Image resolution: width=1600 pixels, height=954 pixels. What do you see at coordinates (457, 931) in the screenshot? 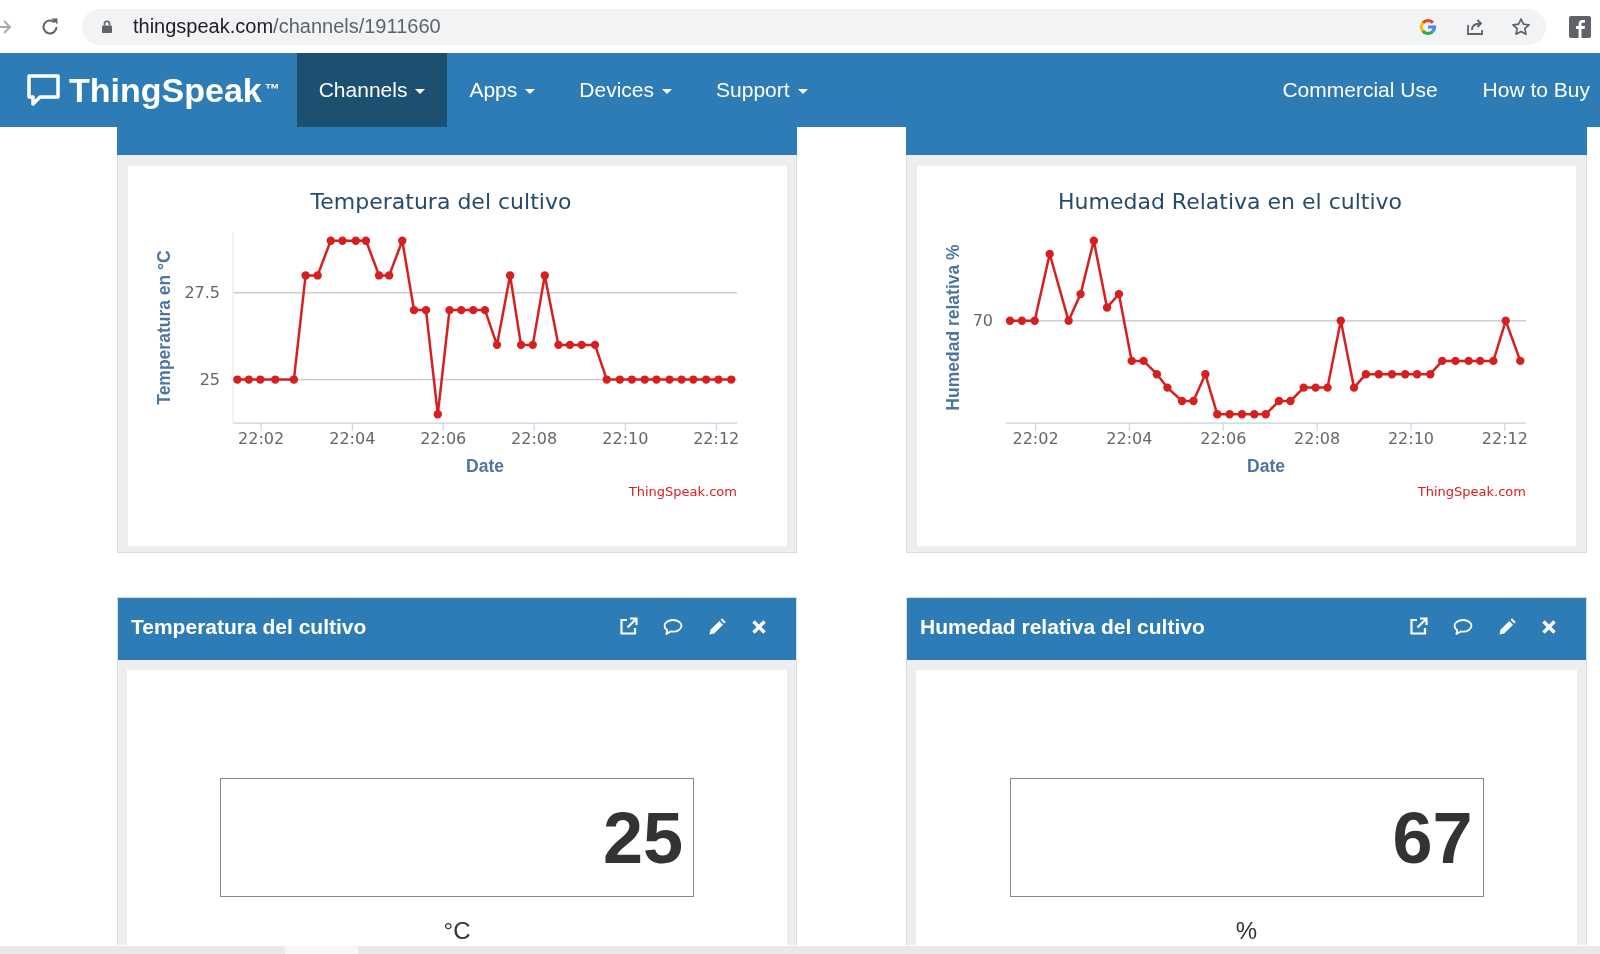
I see `unit-label: °C` at bounding box center [457, 931].